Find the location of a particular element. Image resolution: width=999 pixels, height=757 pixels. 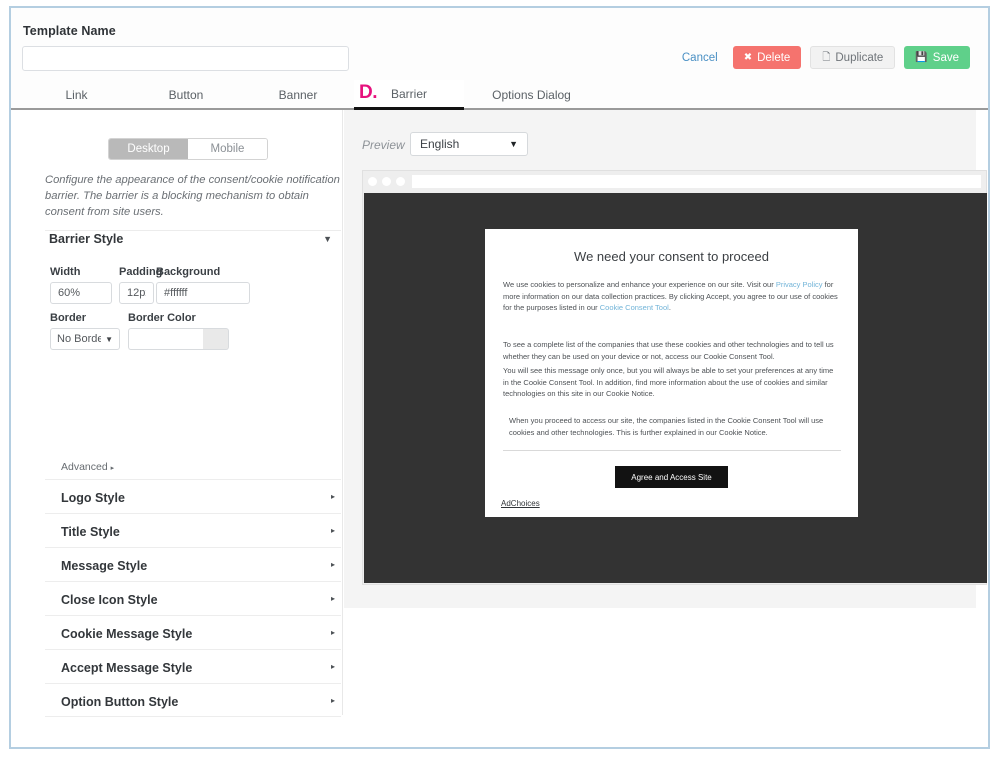

device-option-mobile: Mobile is located at coordinates (227, 149).